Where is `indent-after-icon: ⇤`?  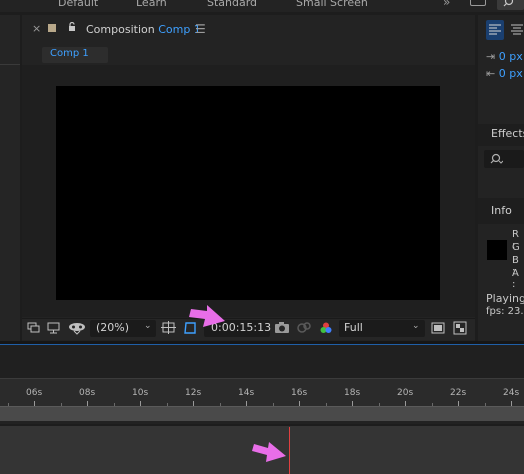
indent-after-icon: ⇤ is located at coordinates (491, 73).